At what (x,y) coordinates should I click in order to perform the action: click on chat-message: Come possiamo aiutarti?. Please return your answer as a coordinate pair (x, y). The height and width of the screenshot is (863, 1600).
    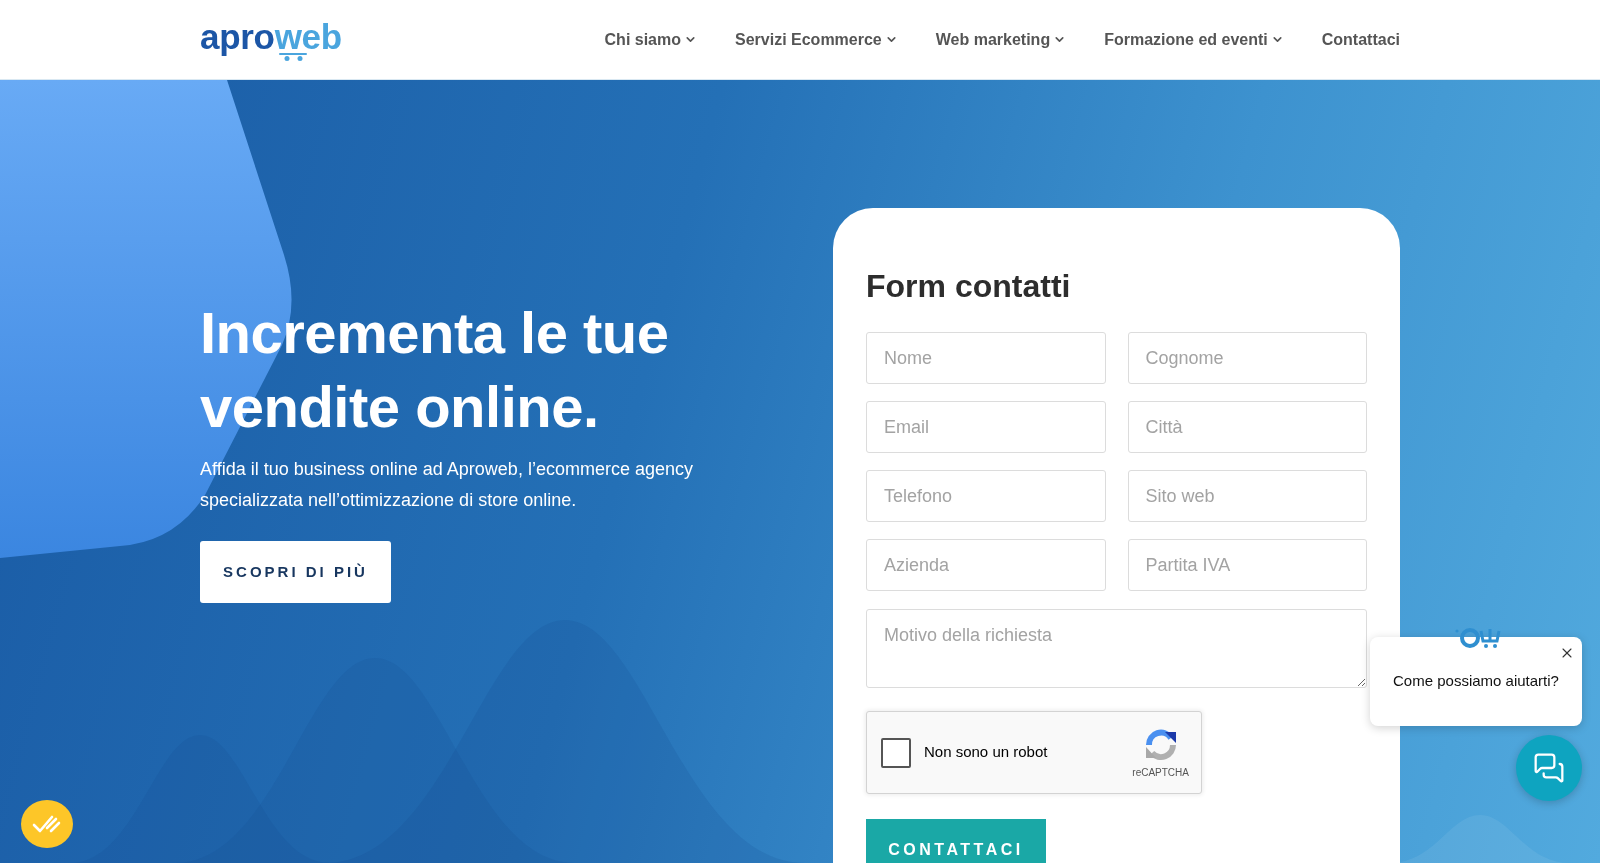
    Looking at the image, I should click on (1476, 681).